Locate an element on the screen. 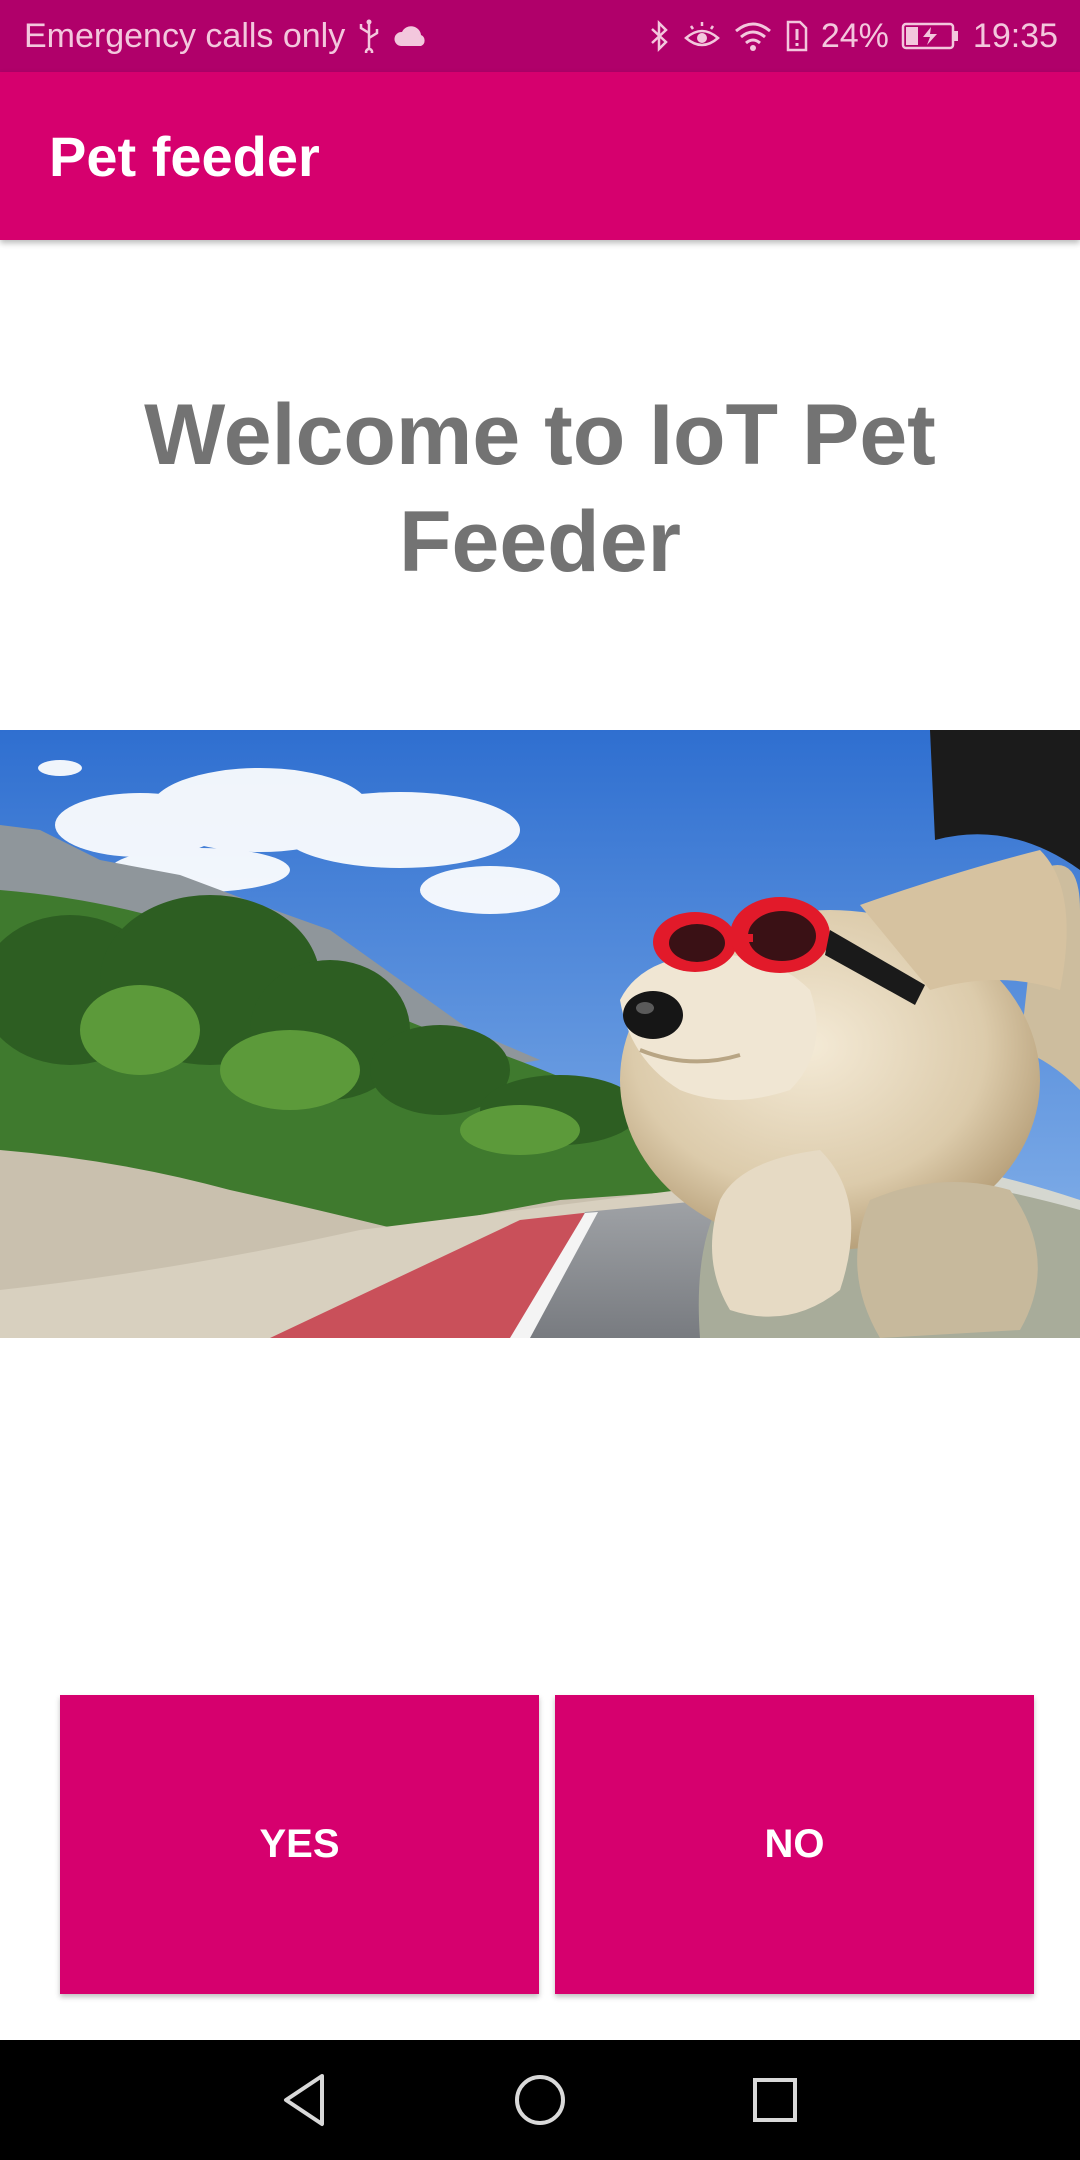 The height and width of the screenshot is (2160, 1080). cloud-icon is located at coordinates (411, 36).